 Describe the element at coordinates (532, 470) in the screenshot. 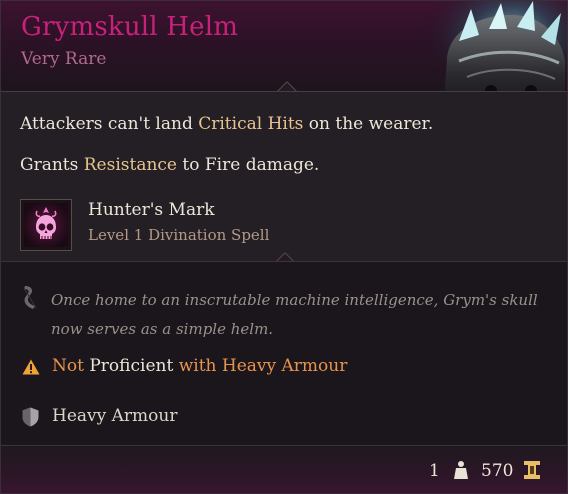

I see `gold-icon` at that location.